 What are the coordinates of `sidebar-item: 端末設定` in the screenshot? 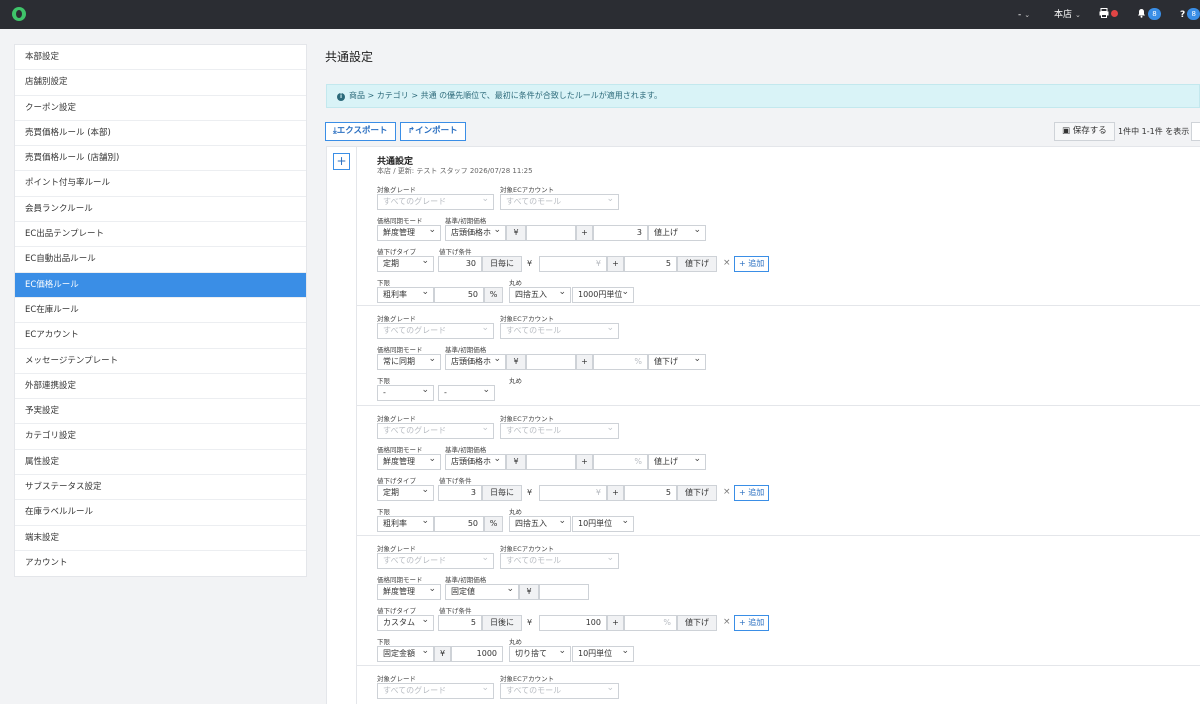 It's located at (160, 538).